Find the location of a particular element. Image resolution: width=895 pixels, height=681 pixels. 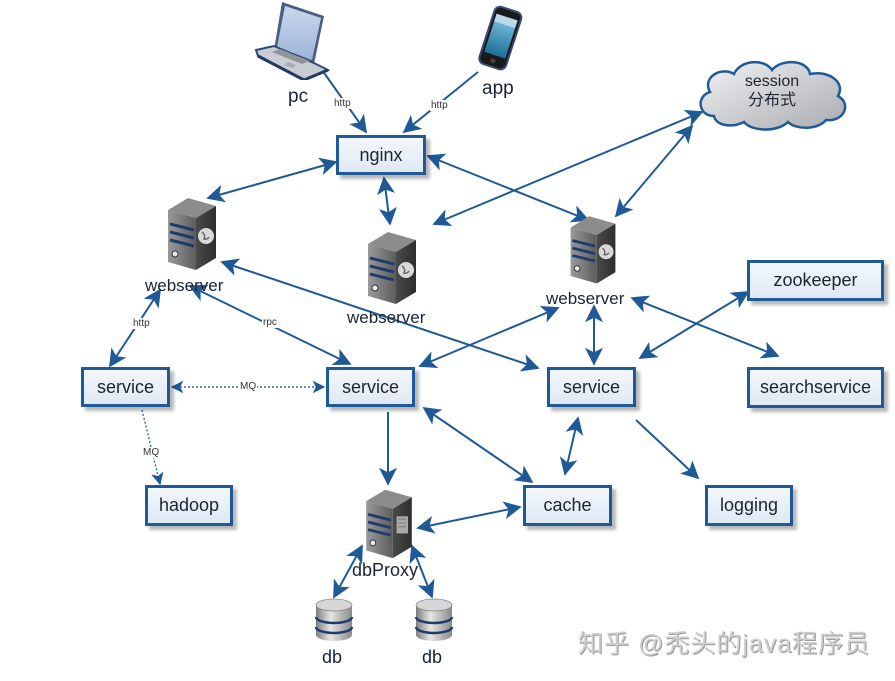

edge-session-webserver_right is located at coordinates (654, 171).